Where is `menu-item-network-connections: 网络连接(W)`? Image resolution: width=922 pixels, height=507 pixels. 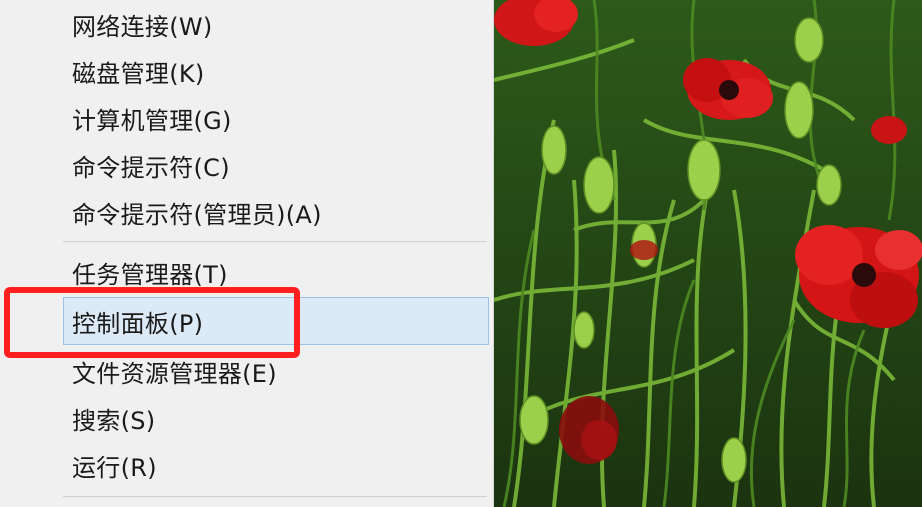
menu-item-network-connections: 网络连接(W) is located at coordinates (276, 24).